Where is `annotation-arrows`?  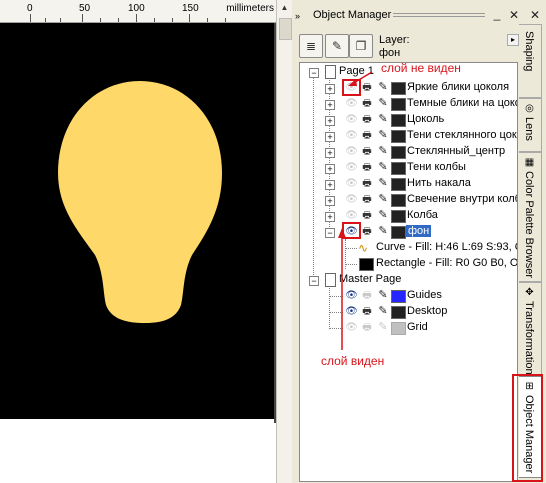
annotation-arrows is located at coordinates (355, 210).